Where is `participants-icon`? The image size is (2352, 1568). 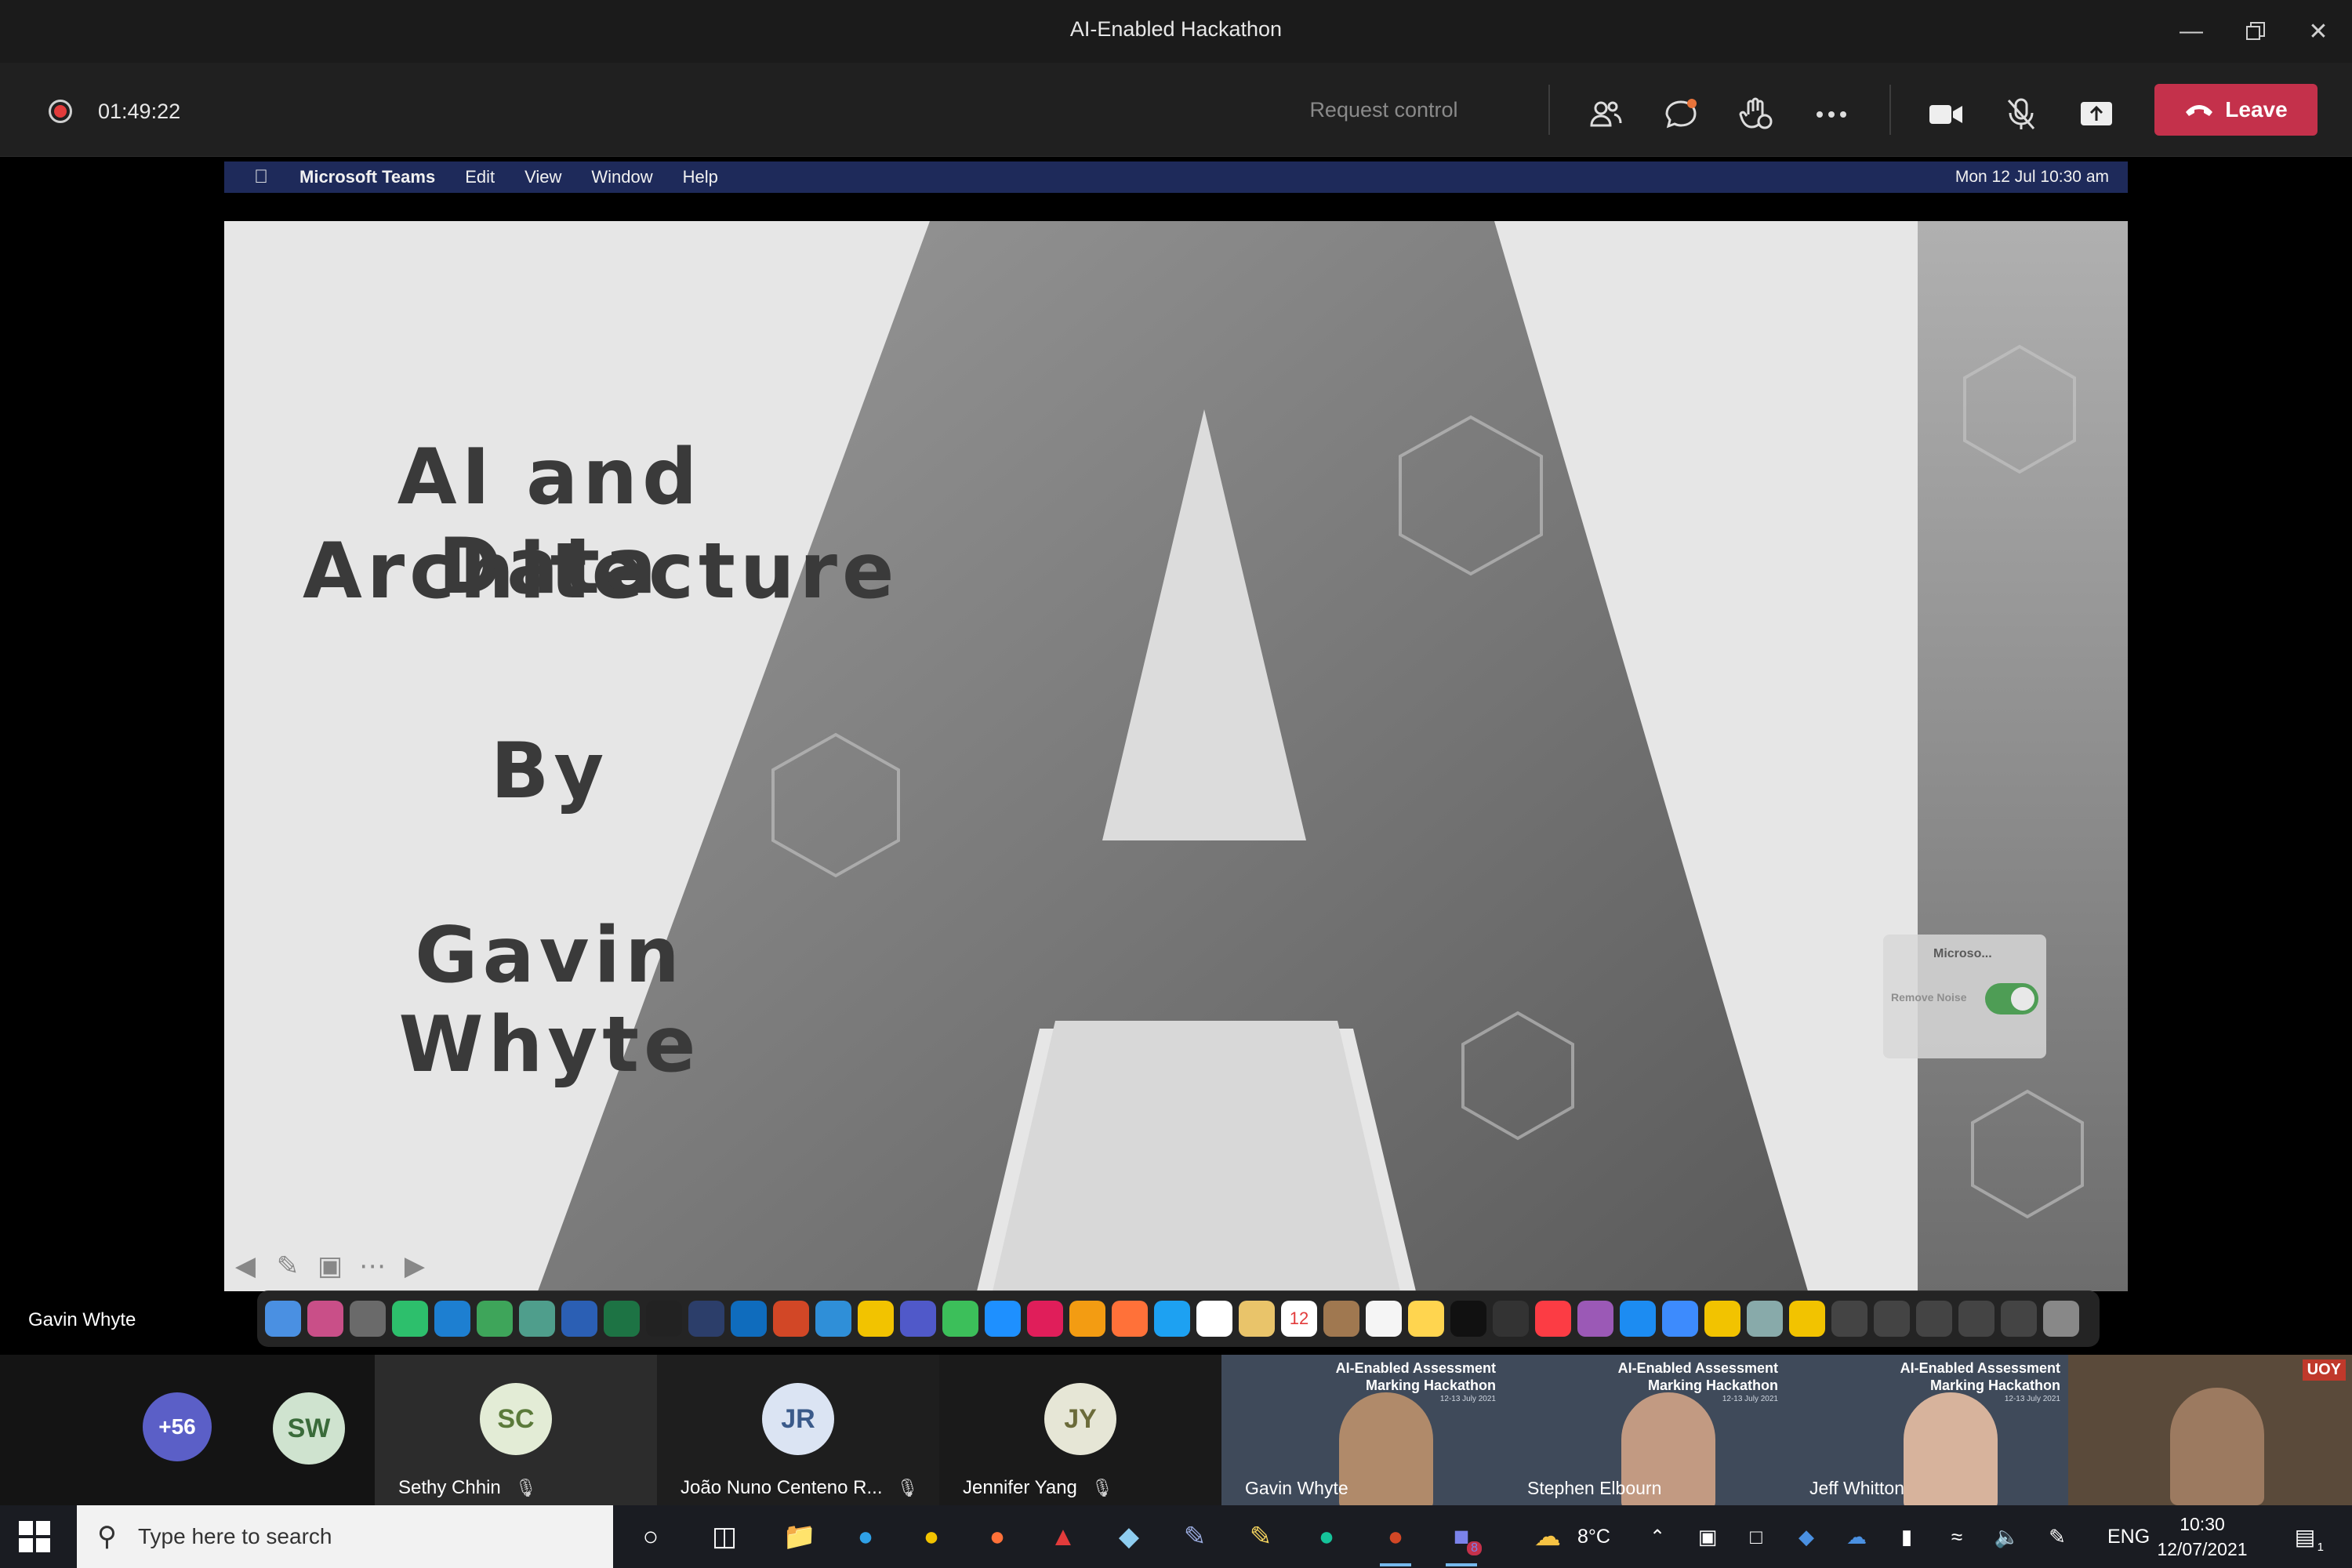 participants-icon is located at coordinates (1605, 114).